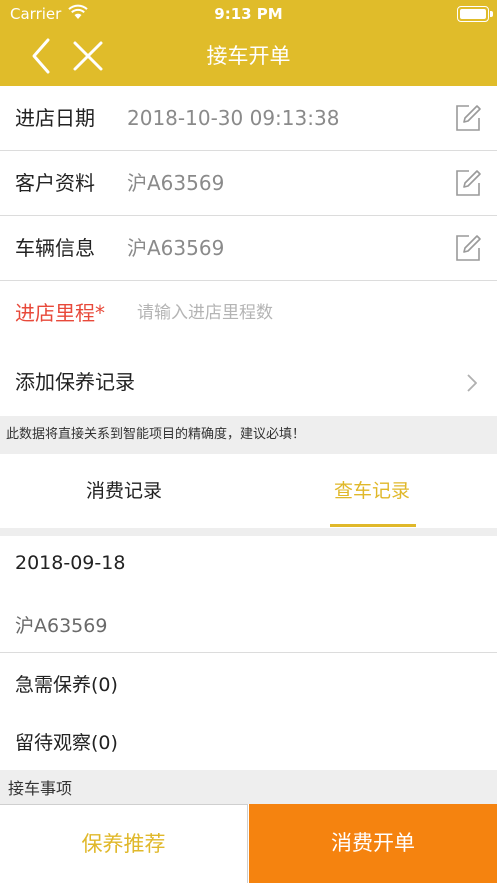 The height and width of the screenshot is (884, 497). What do you see at coordinates (373, 843) in the screenshot?
I see `create-order-button: 消费开单` at bounding box center [373, 843].